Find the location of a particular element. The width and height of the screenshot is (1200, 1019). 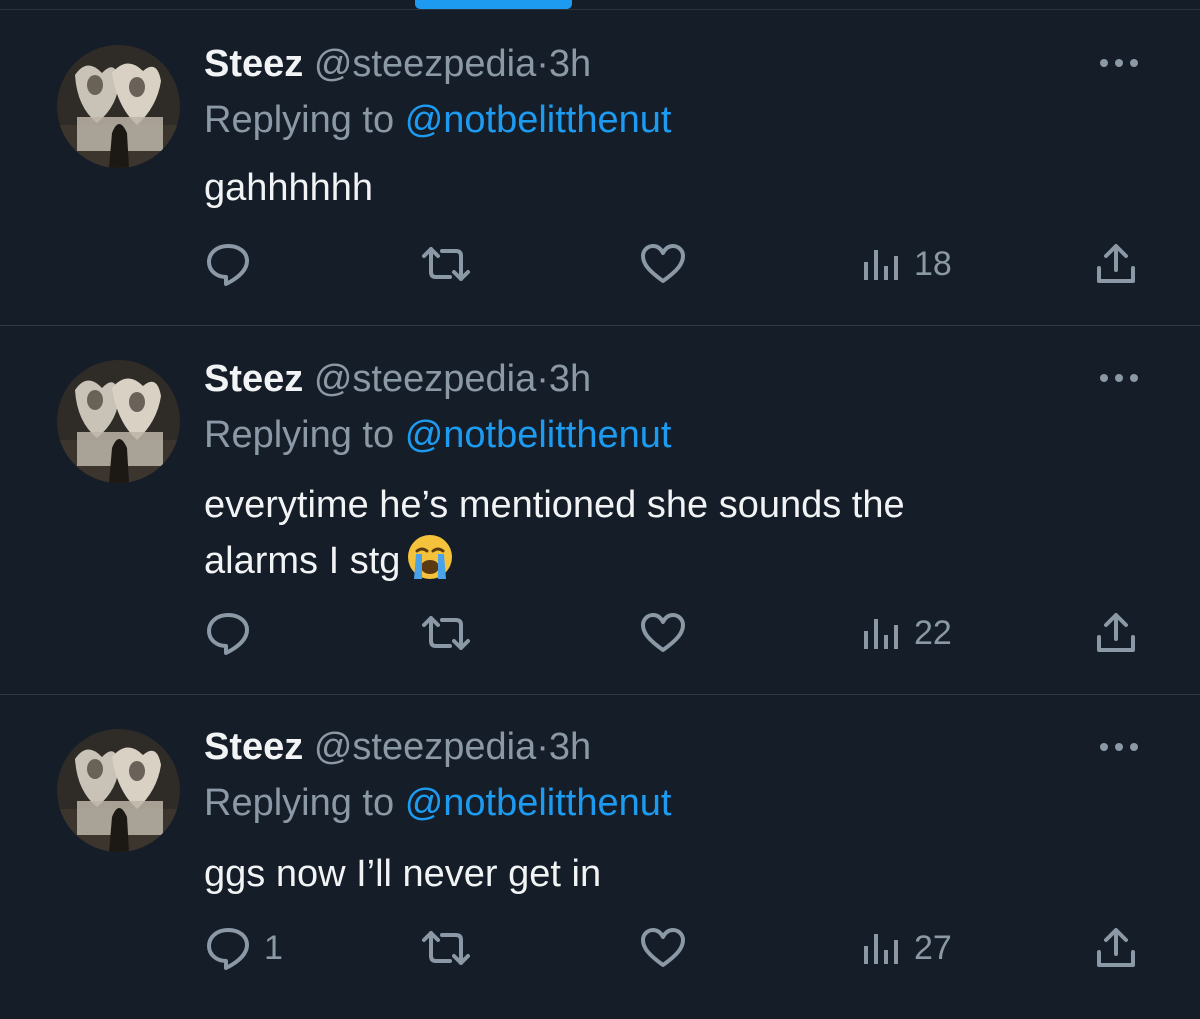

tweet-text-line-2: alarms I stg is located at coordinates (654, 561).